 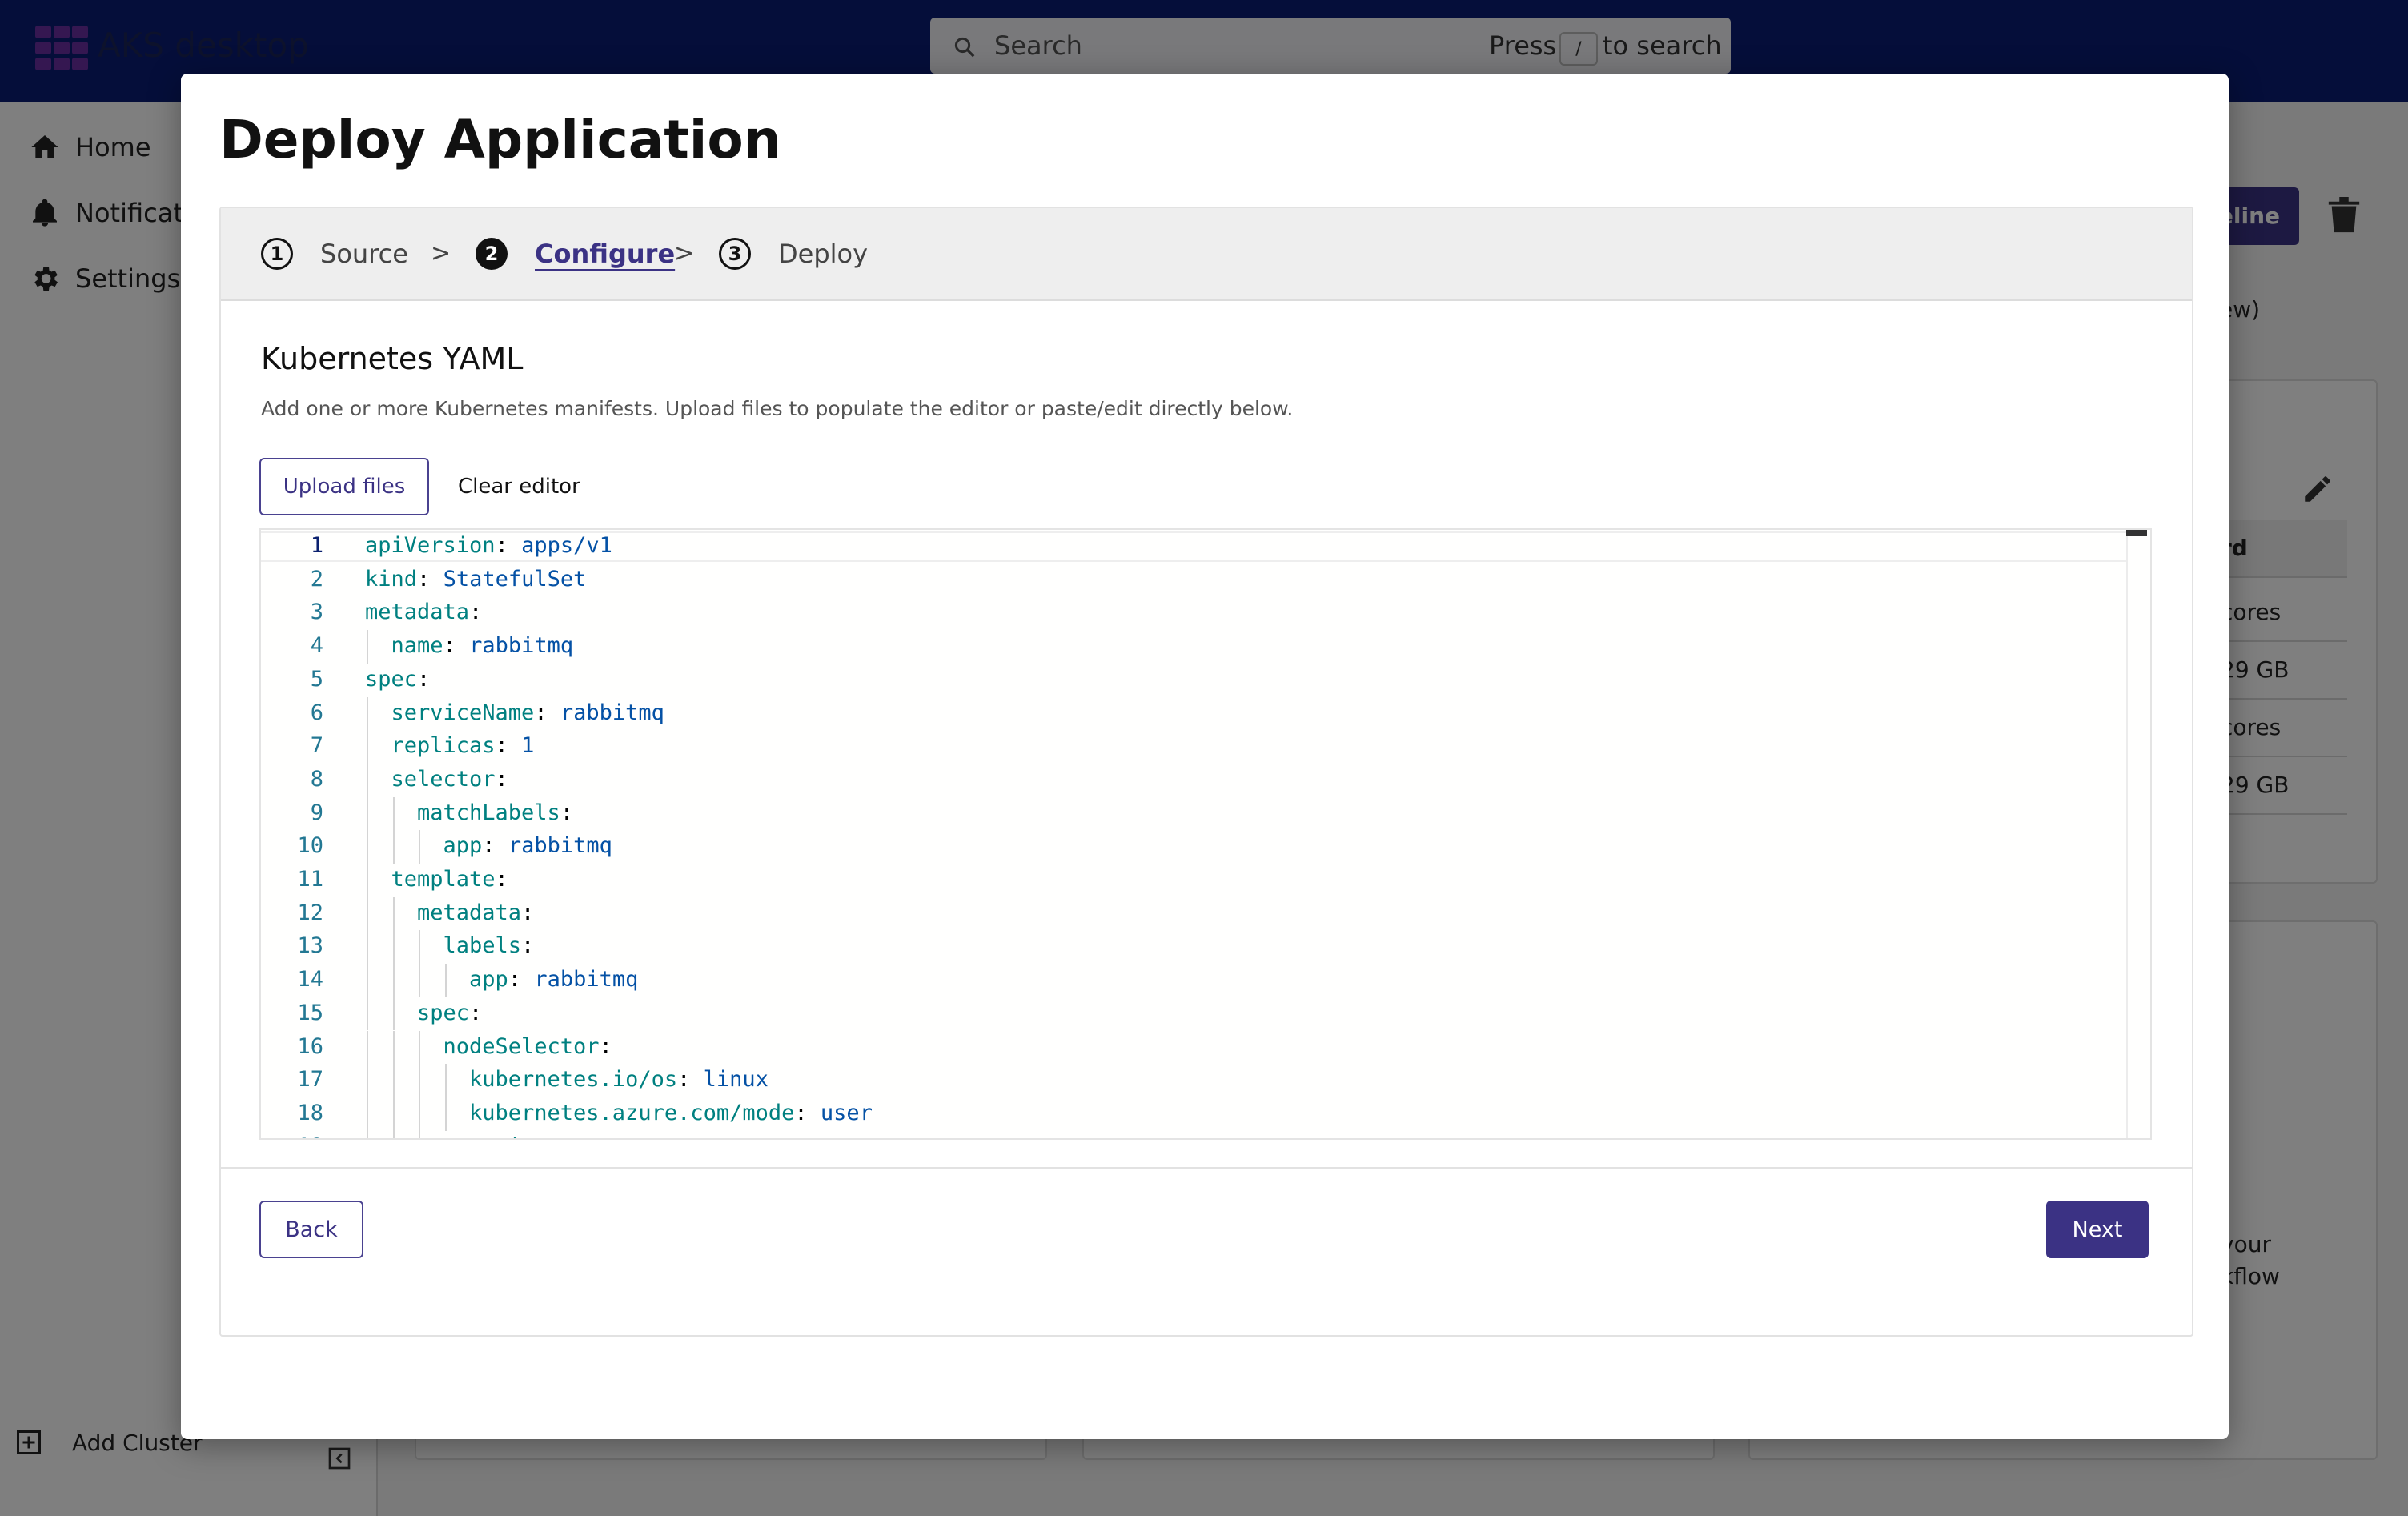 What do you see at coordinates (316, 679) in the screenshot?
I see `line-number: 5` at bounding box center [316, 679].